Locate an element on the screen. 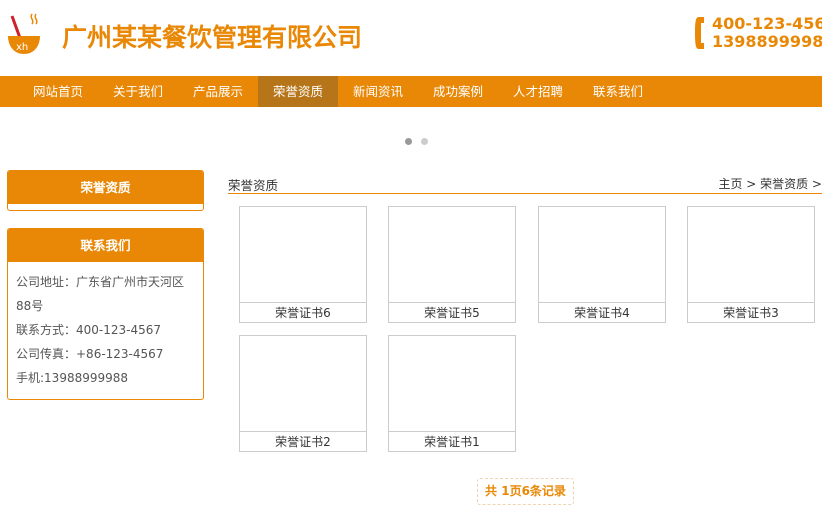 The height and width of the screenshot is (510, 822). nav-home: 网站首页 is located at coordinates (58, 91).